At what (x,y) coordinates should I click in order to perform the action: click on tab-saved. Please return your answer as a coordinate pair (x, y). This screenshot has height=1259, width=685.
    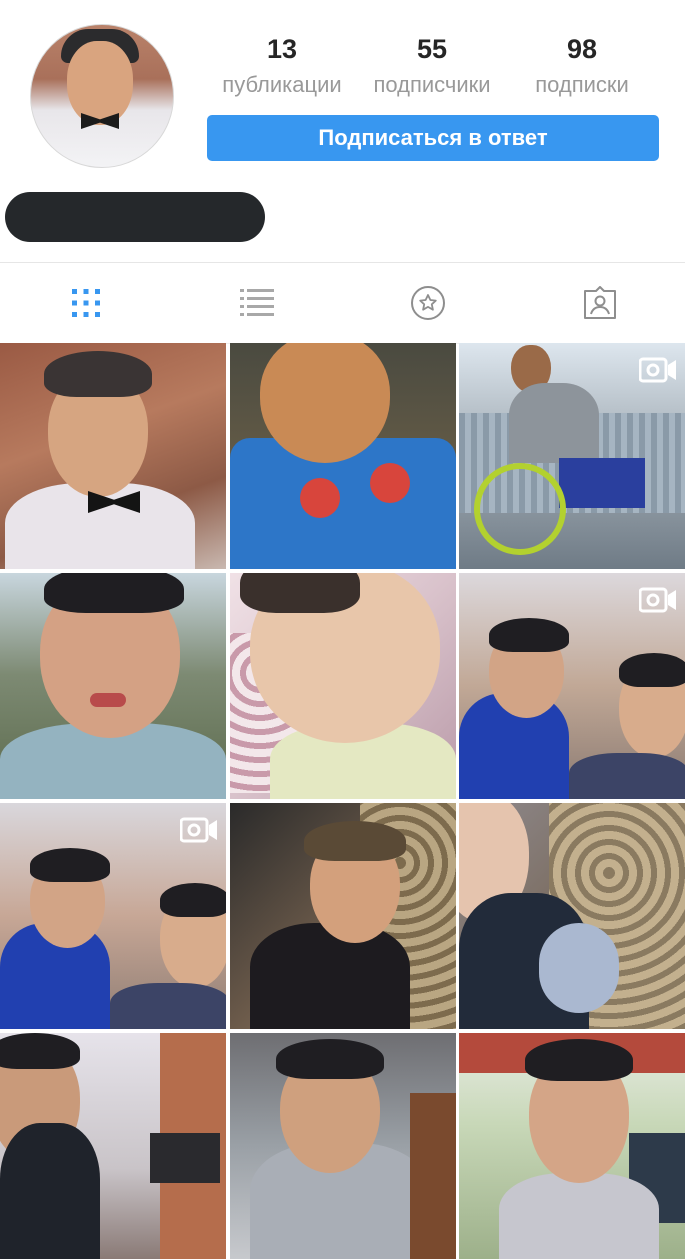
    Looking at the image, I should click on (427, 303).